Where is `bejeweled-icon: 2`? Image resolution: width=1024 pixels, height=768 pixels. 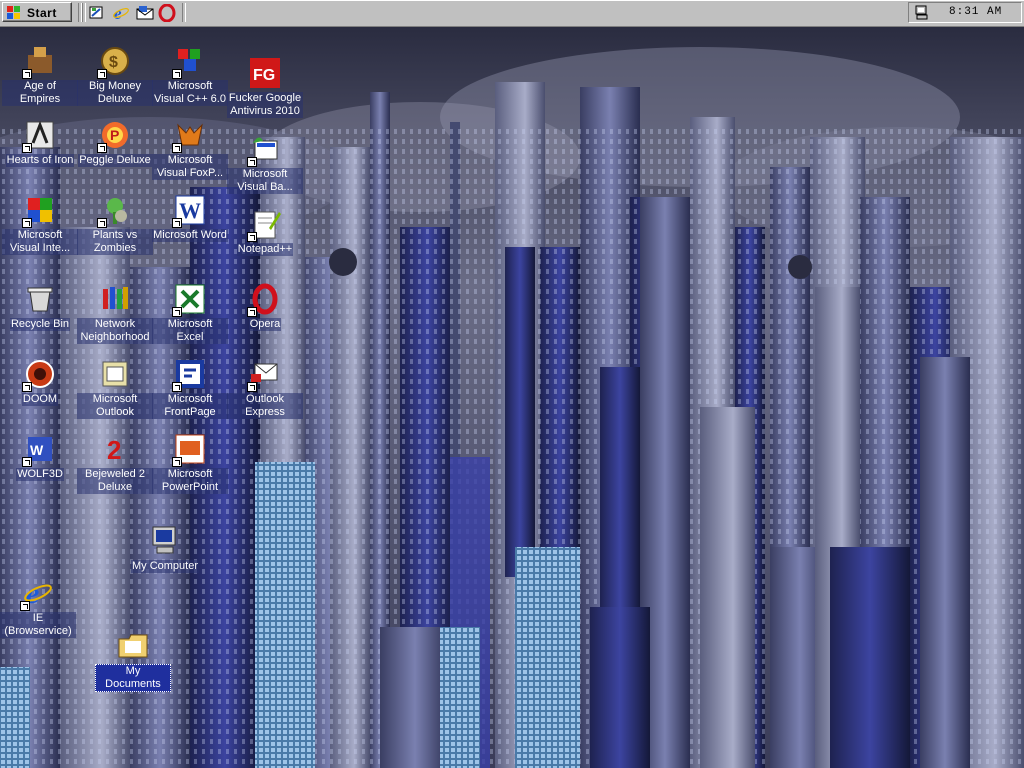 bejeweled-icon: 2 is located at coordinates (114, 450).